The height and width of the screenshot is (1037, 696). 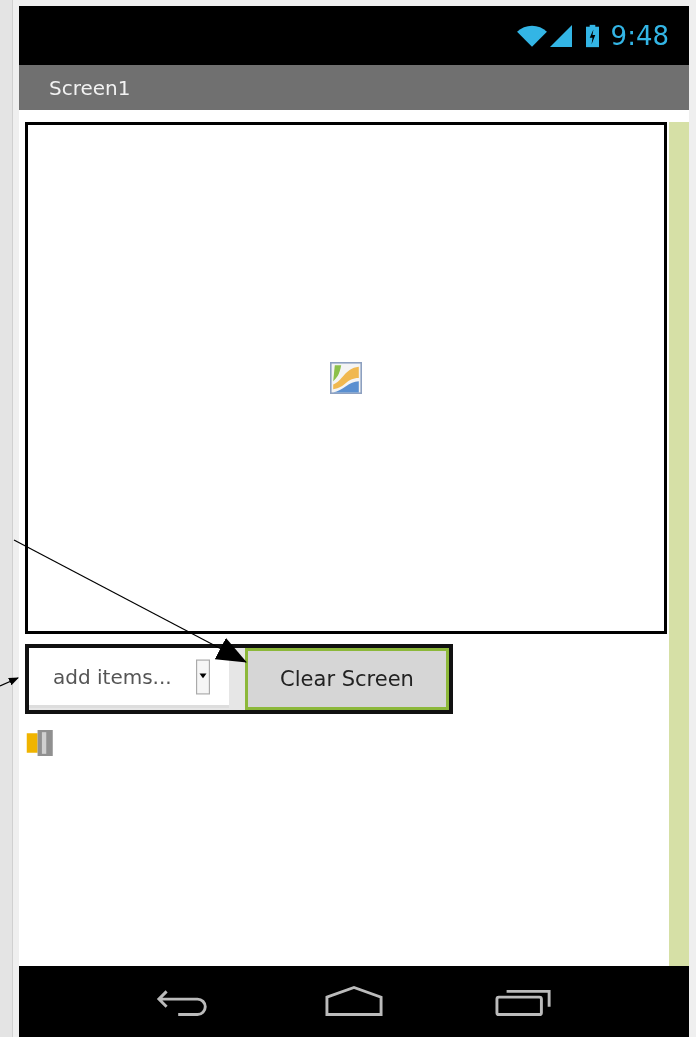 I want to click on image-icon, so click(x=346, y=378).